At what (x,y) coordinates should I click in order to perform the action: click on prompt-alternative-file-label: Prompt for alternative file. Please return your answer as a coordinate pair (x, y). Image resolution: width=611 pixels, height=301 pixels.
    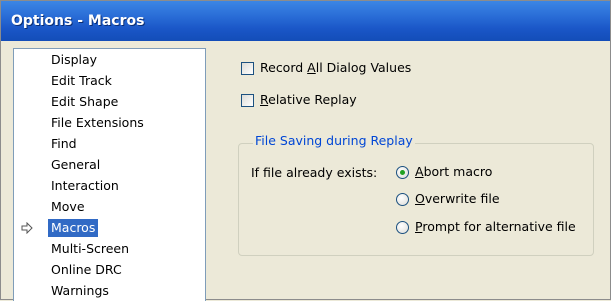
    Looking at the image, I should click on (495, 226).